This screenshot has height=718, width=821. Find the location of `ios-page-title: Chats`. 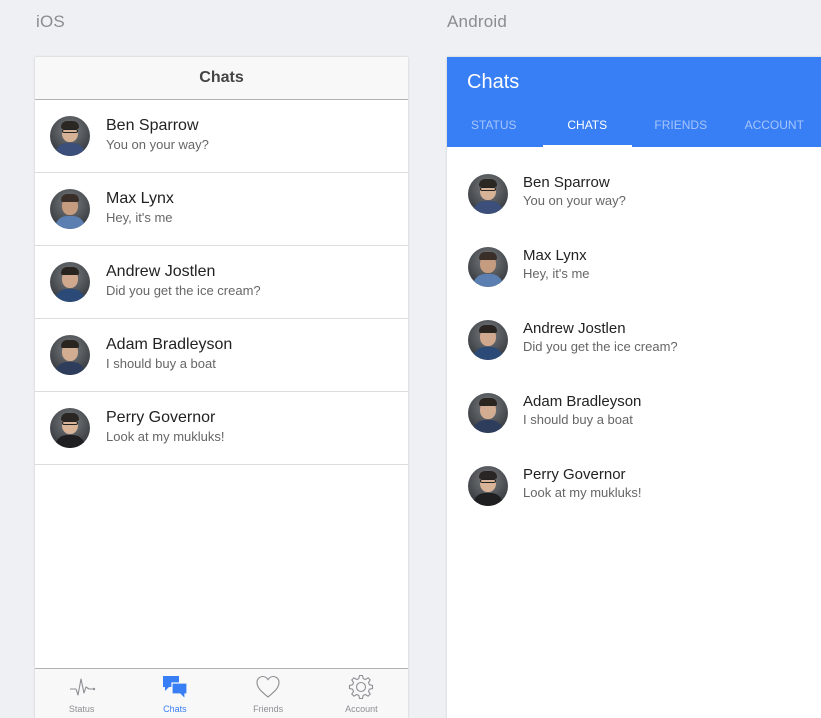

ios-page-title: Chats is located at coordinates (221, 77).